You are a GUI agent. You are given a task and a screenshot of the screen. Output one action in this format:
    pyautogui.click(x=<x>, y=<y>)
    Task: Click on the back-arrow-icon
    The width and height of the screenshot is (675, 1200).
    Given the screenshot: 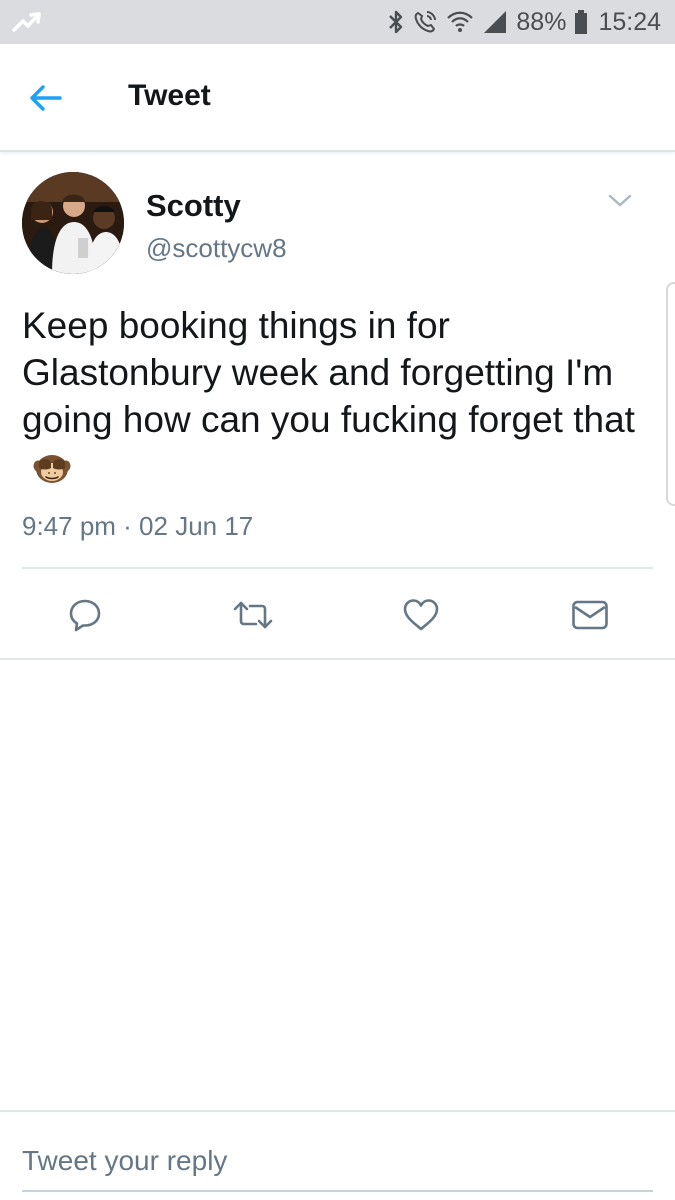 What is the action you would take?
    pyautogui.click(x=46, y=98)
    